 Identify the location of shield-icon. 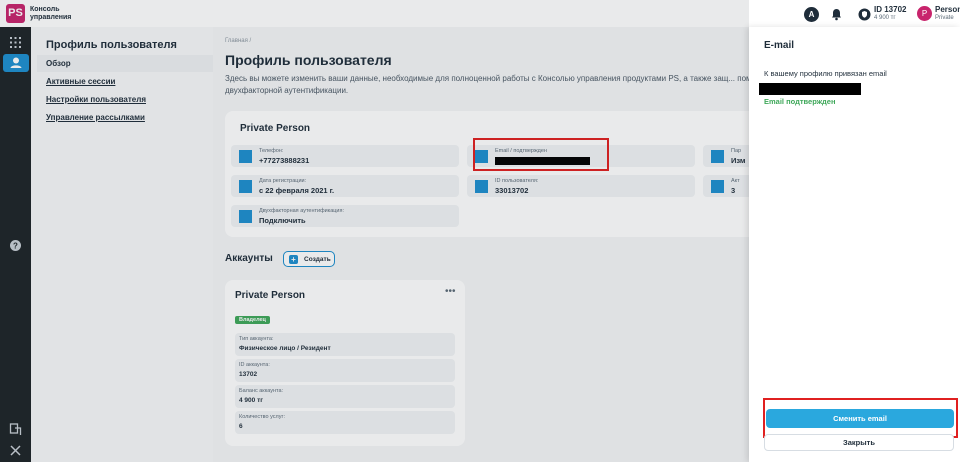
(864, 14).